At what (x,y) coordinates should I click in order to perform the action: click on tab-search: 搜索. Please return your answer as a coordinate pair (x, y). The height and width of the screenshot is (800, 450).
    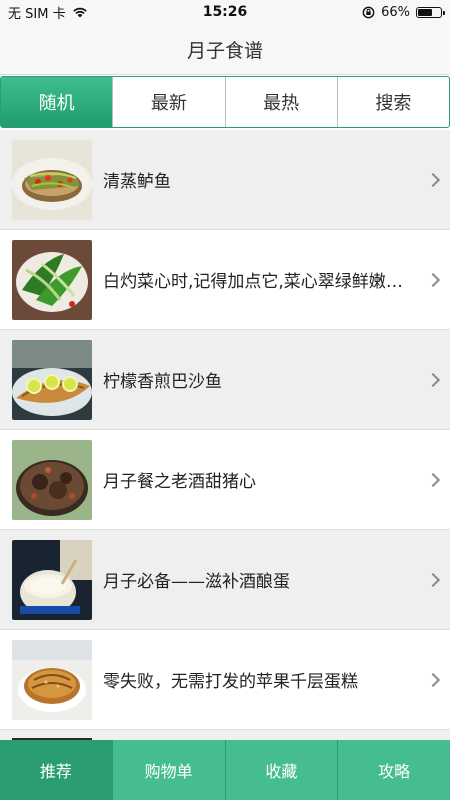
    Looking at the image, I should click on (392, 102).